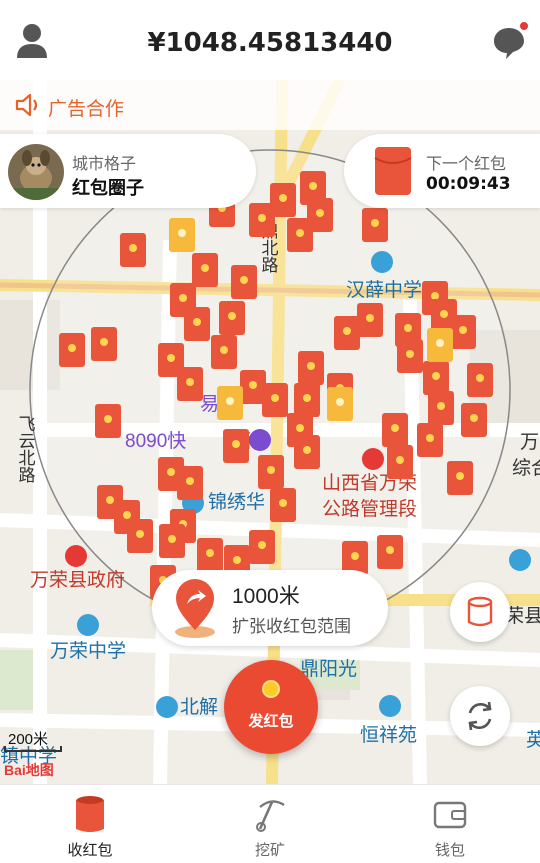 Image resolution: width=540 pixels, height=863 pixels. What do you see at coordinates (26, 449) in the screenshot?
I see `street-label: 飞云北路` at bounding box center [26, 449].